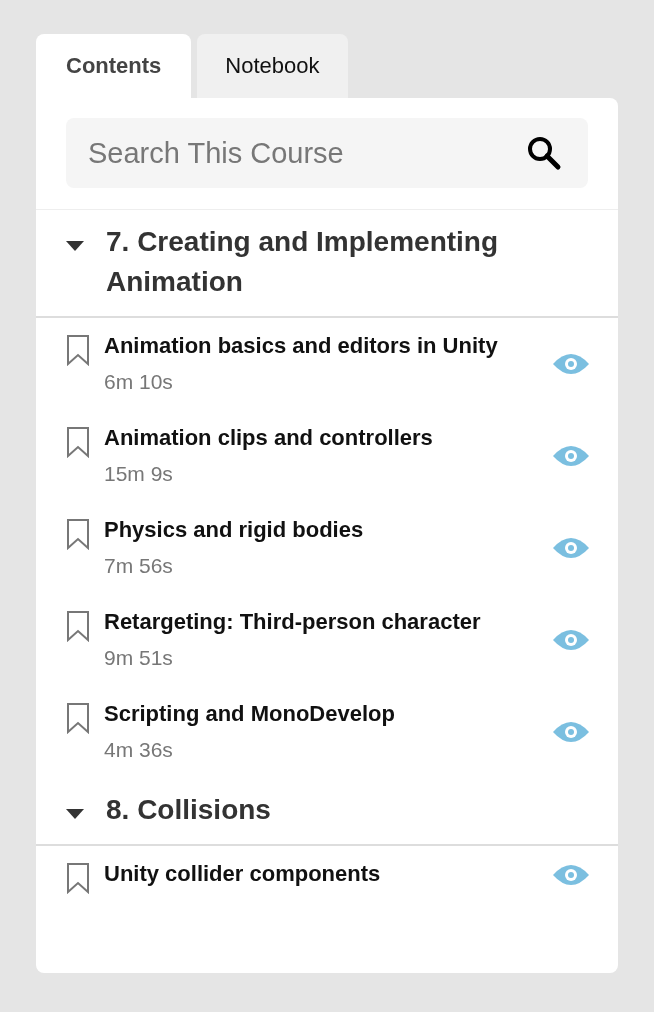 This screenshot has height=1012, width=654. Describe the element at coordinates (250, 714) in the screenshot. I see `lesson-title: Scripting and MonoDevelop` at that location.